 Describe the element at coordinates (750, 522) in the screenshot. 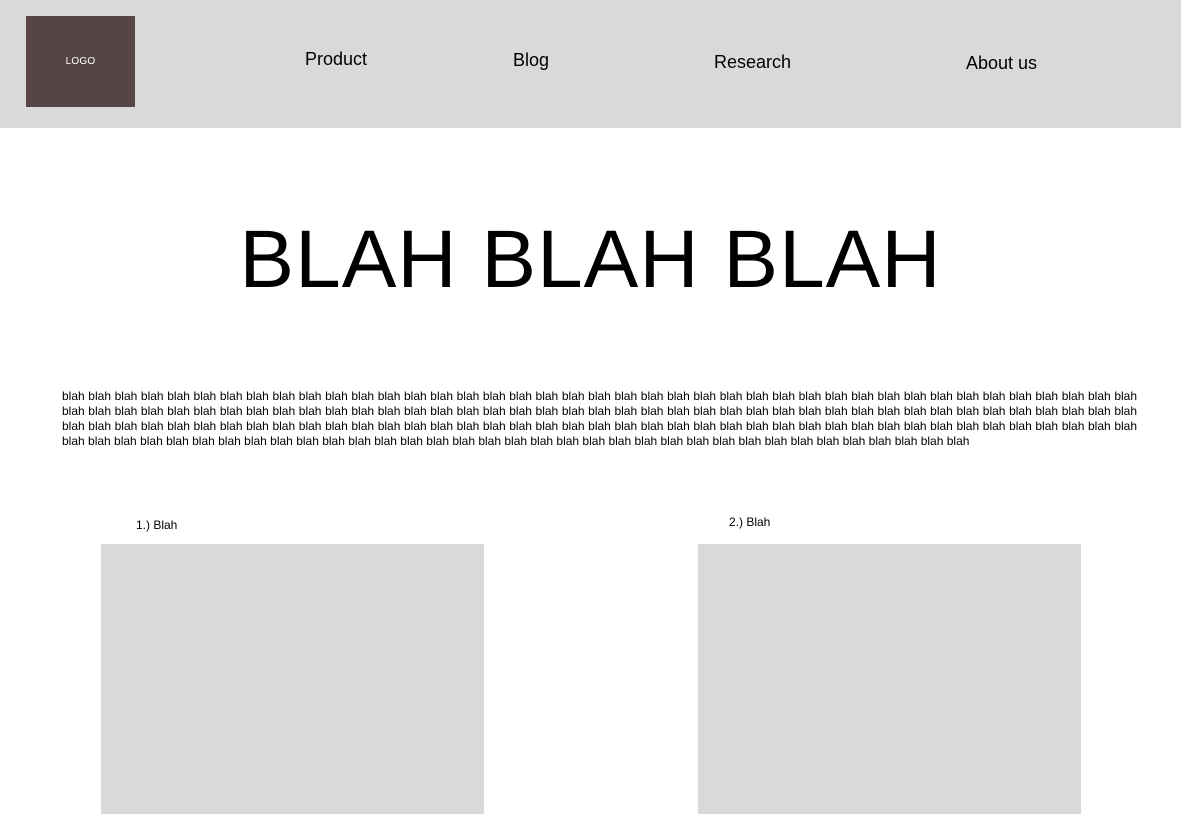

I see `card-label-2: 2.) Blah` at that location.